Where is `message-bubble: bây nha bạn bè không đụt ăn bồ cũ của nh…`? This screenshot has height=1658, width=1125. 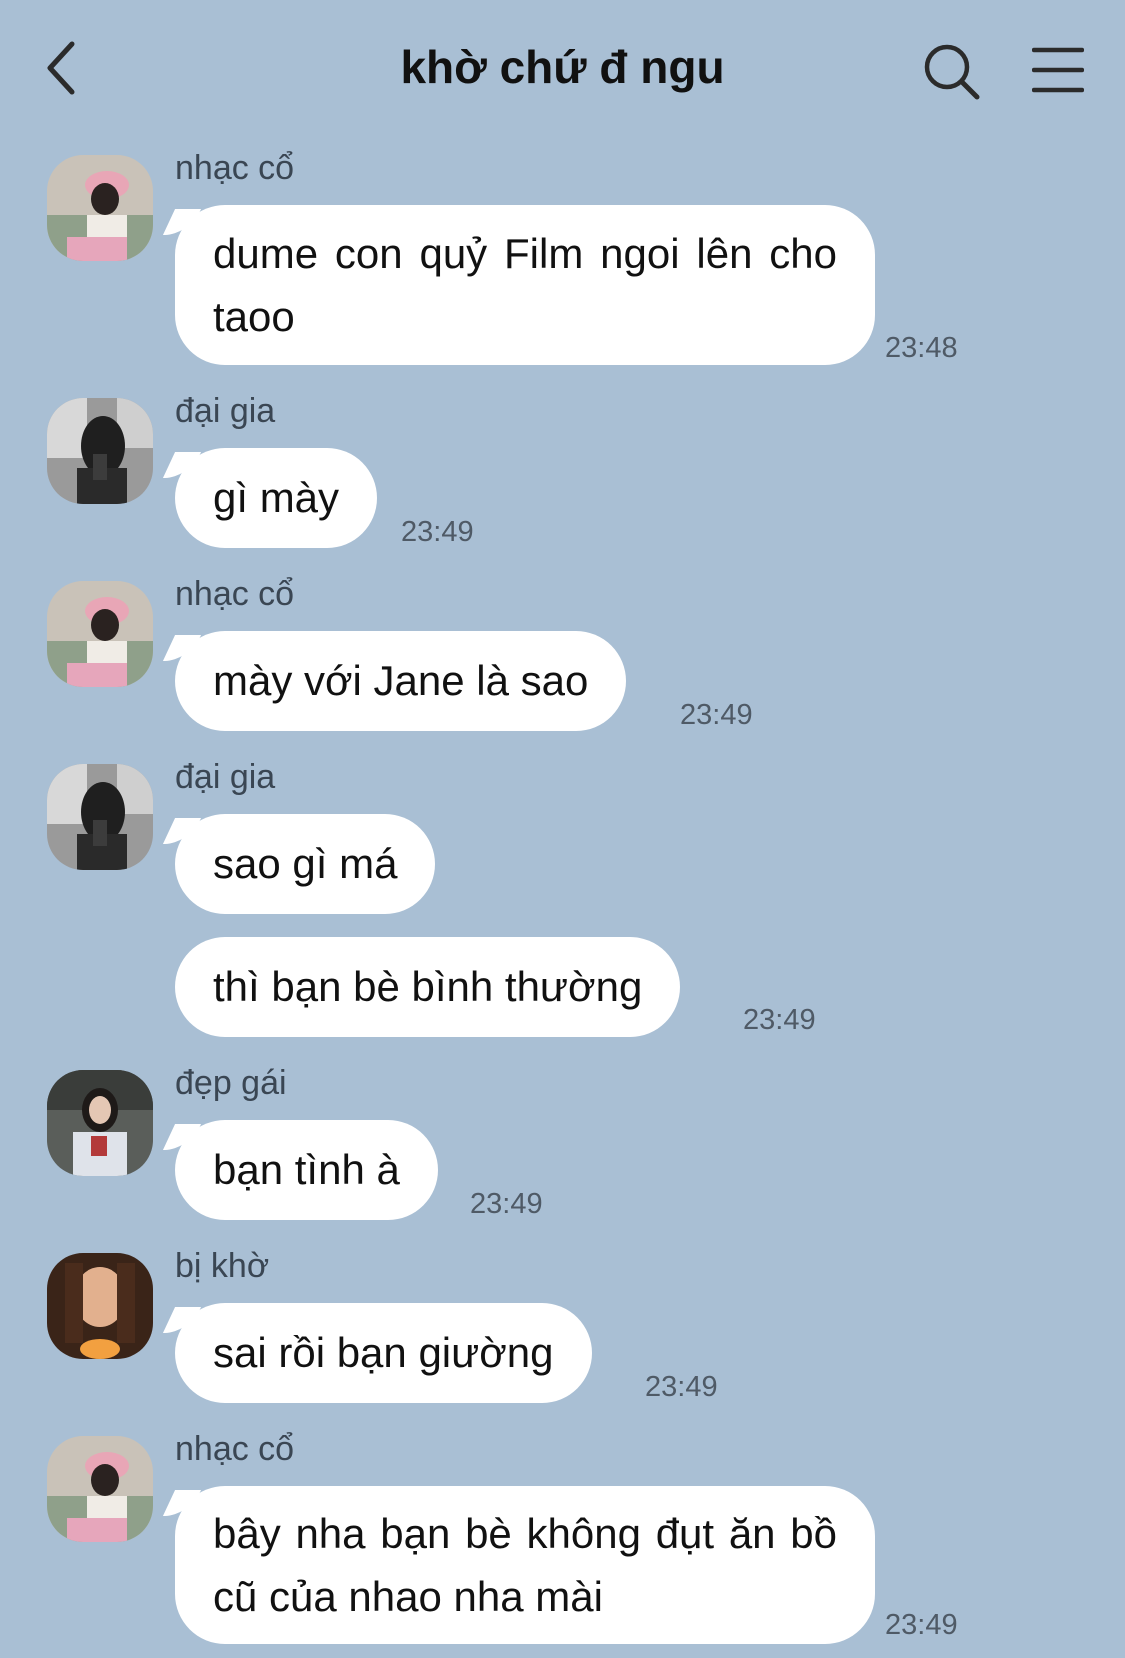 message-bubble: bây nha bạn bè không đụt ăn bồ cũ của nh… is located at coordinates (525, 1565).